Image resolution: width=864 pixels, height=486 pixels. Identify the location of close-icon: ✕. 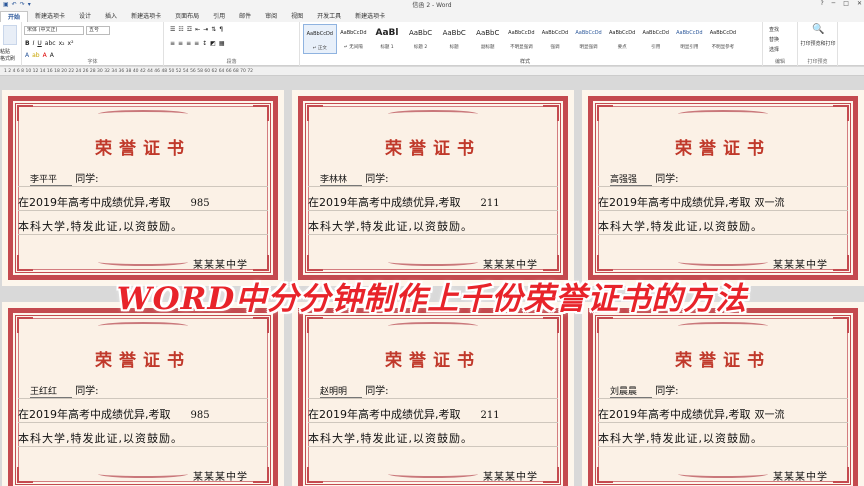
(859, 3).